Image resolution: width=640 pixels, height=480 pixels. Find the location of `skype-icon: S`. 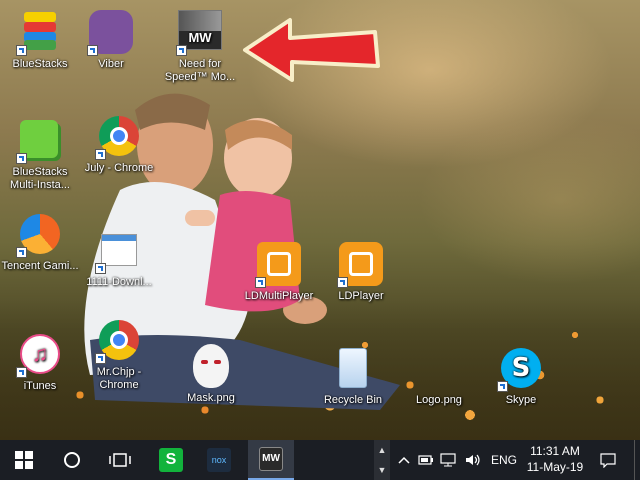

skype-icon: S is located at coordinates (521, 368).